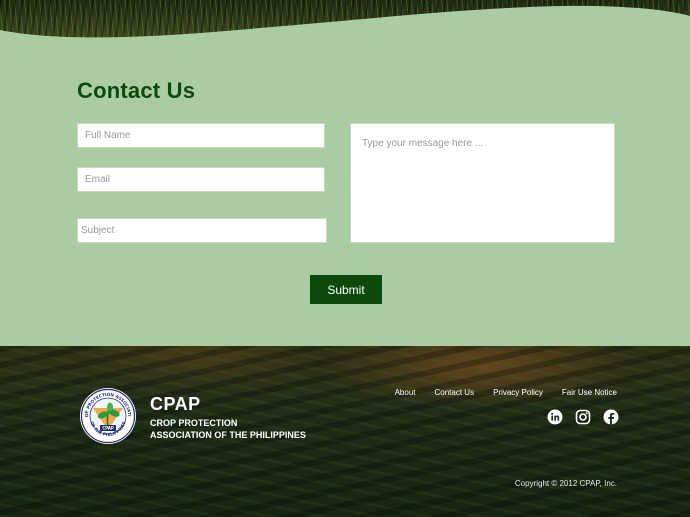 The height and width of the screenshot is (517, 690). Describe the element at coordinates (136, 90) in the screenshot. I see `page-title: Contact Us` at that location.